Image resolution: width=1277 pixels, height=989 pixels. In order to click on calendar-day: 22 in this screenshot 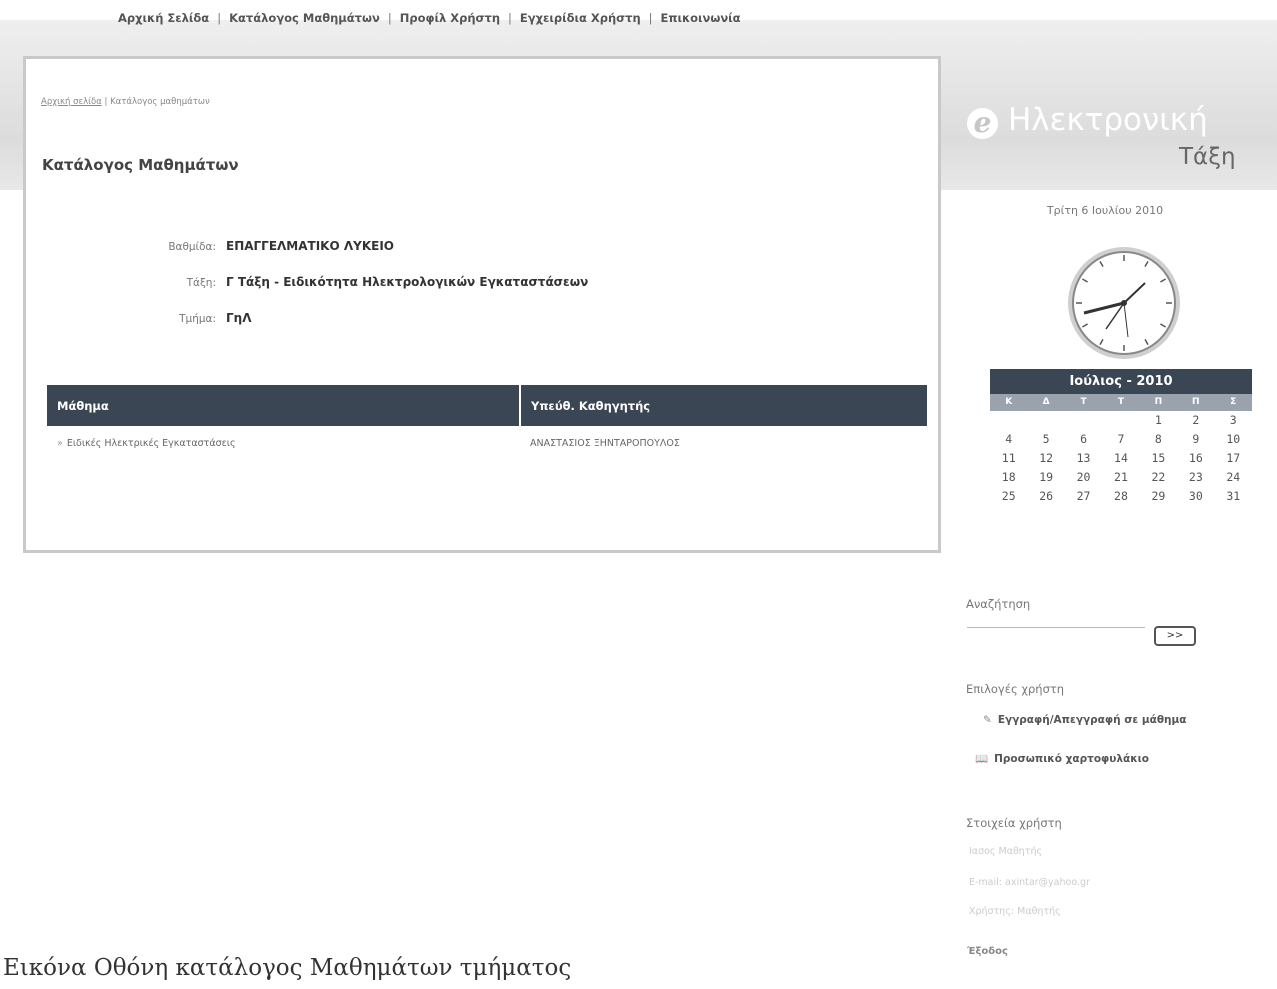, I will do `click(1158, 477)`.